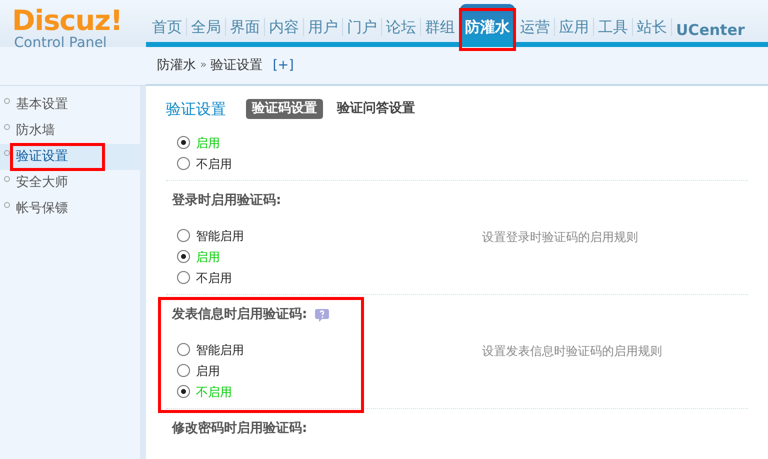  What do you see at coordinates (283, 66) in the screenshot?
I see `expand-toggle: [+]` at bounding box center [283, 66].